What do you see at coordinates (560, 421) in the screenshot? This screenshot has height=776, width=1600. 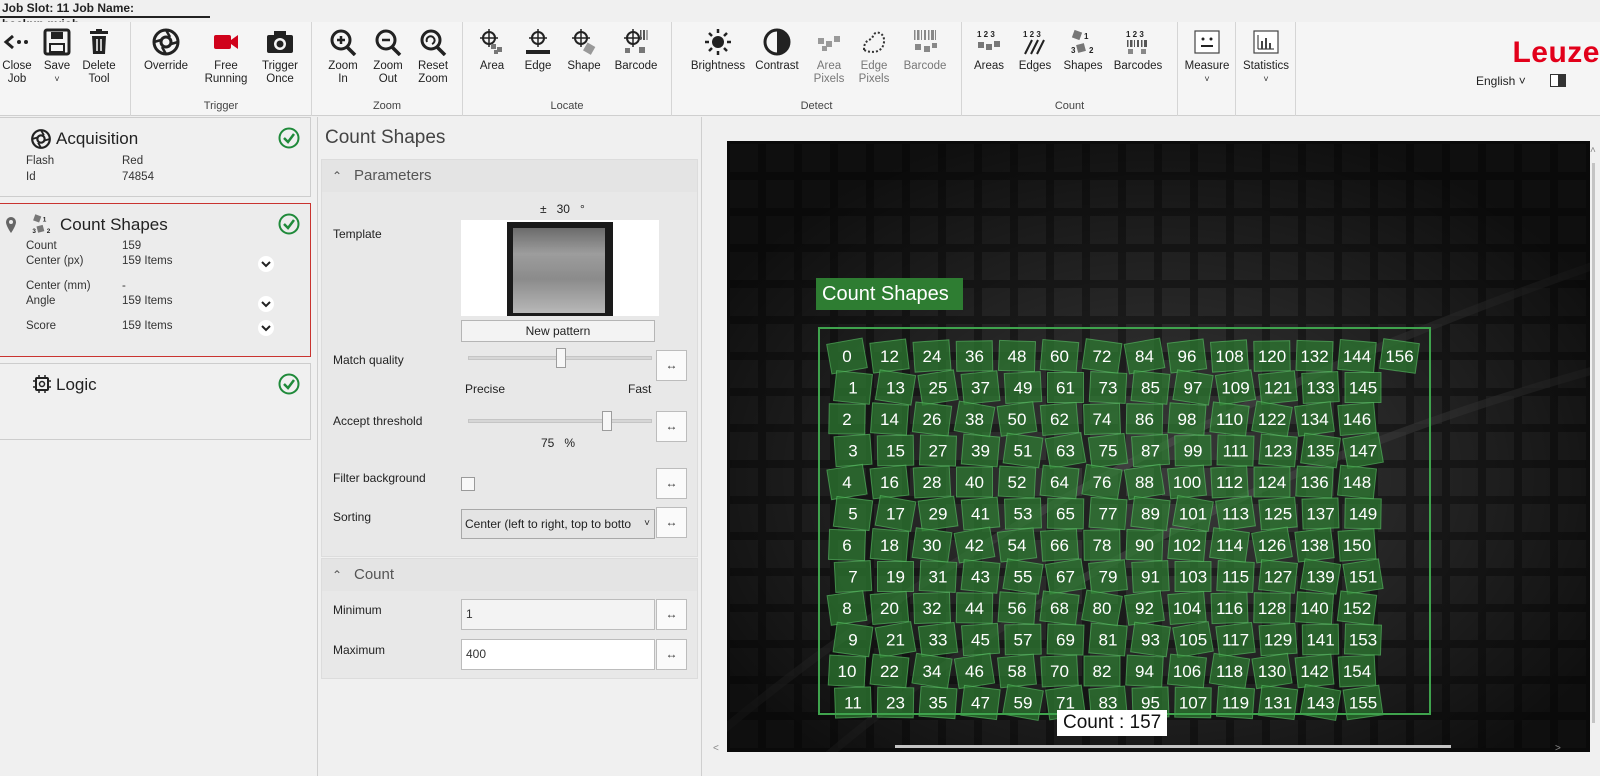 I see `accept-threshold-slider` at bounding box center [560, 421].